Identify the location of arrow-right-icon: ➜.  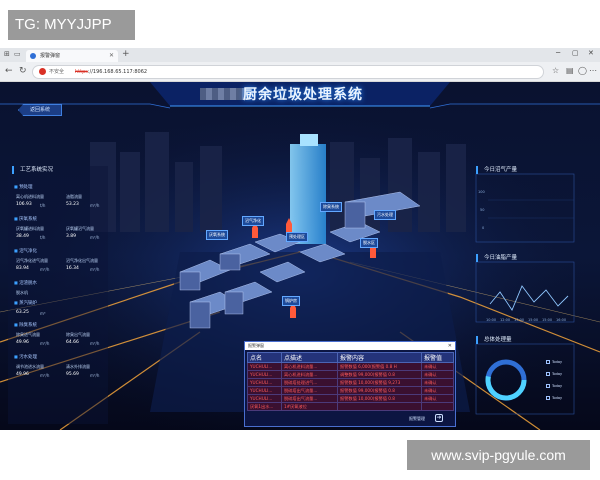
(439, 418).